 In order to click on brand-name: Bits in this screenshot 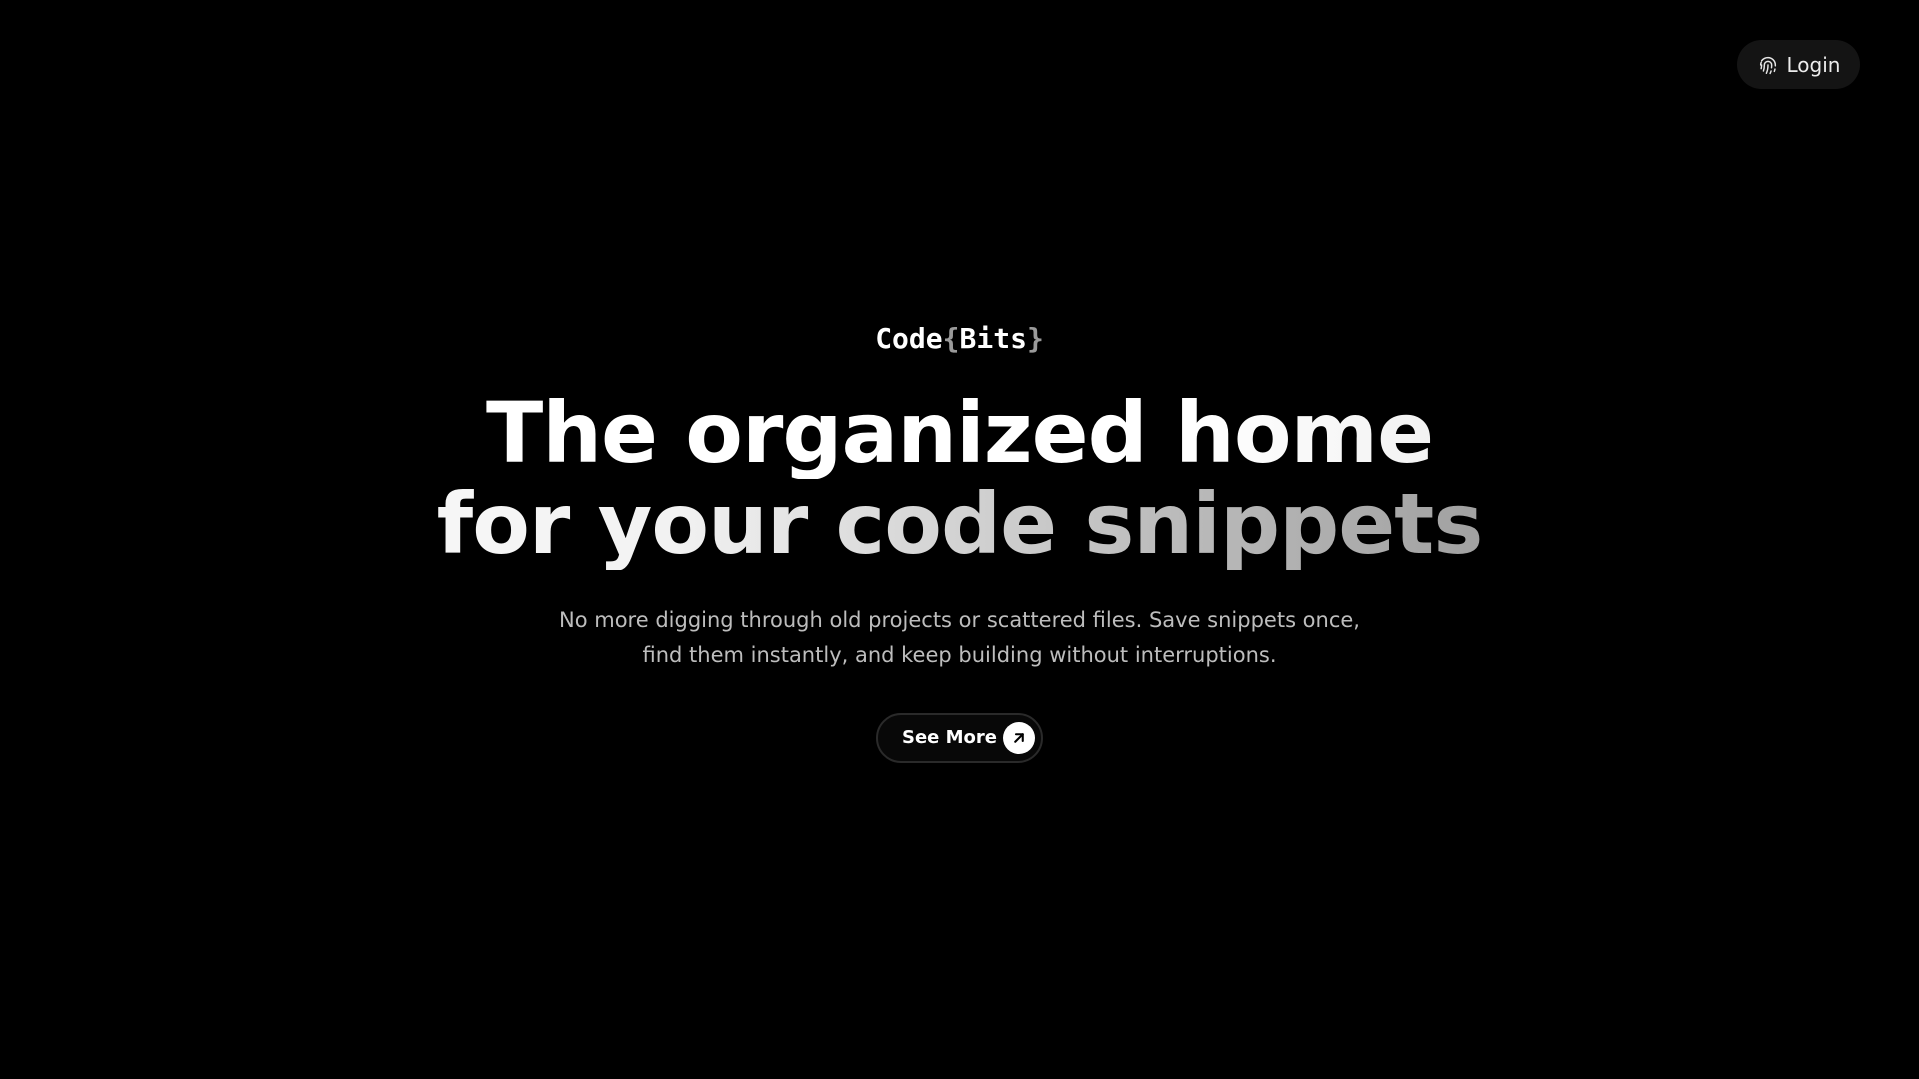, I will do `click(993, 338)`.